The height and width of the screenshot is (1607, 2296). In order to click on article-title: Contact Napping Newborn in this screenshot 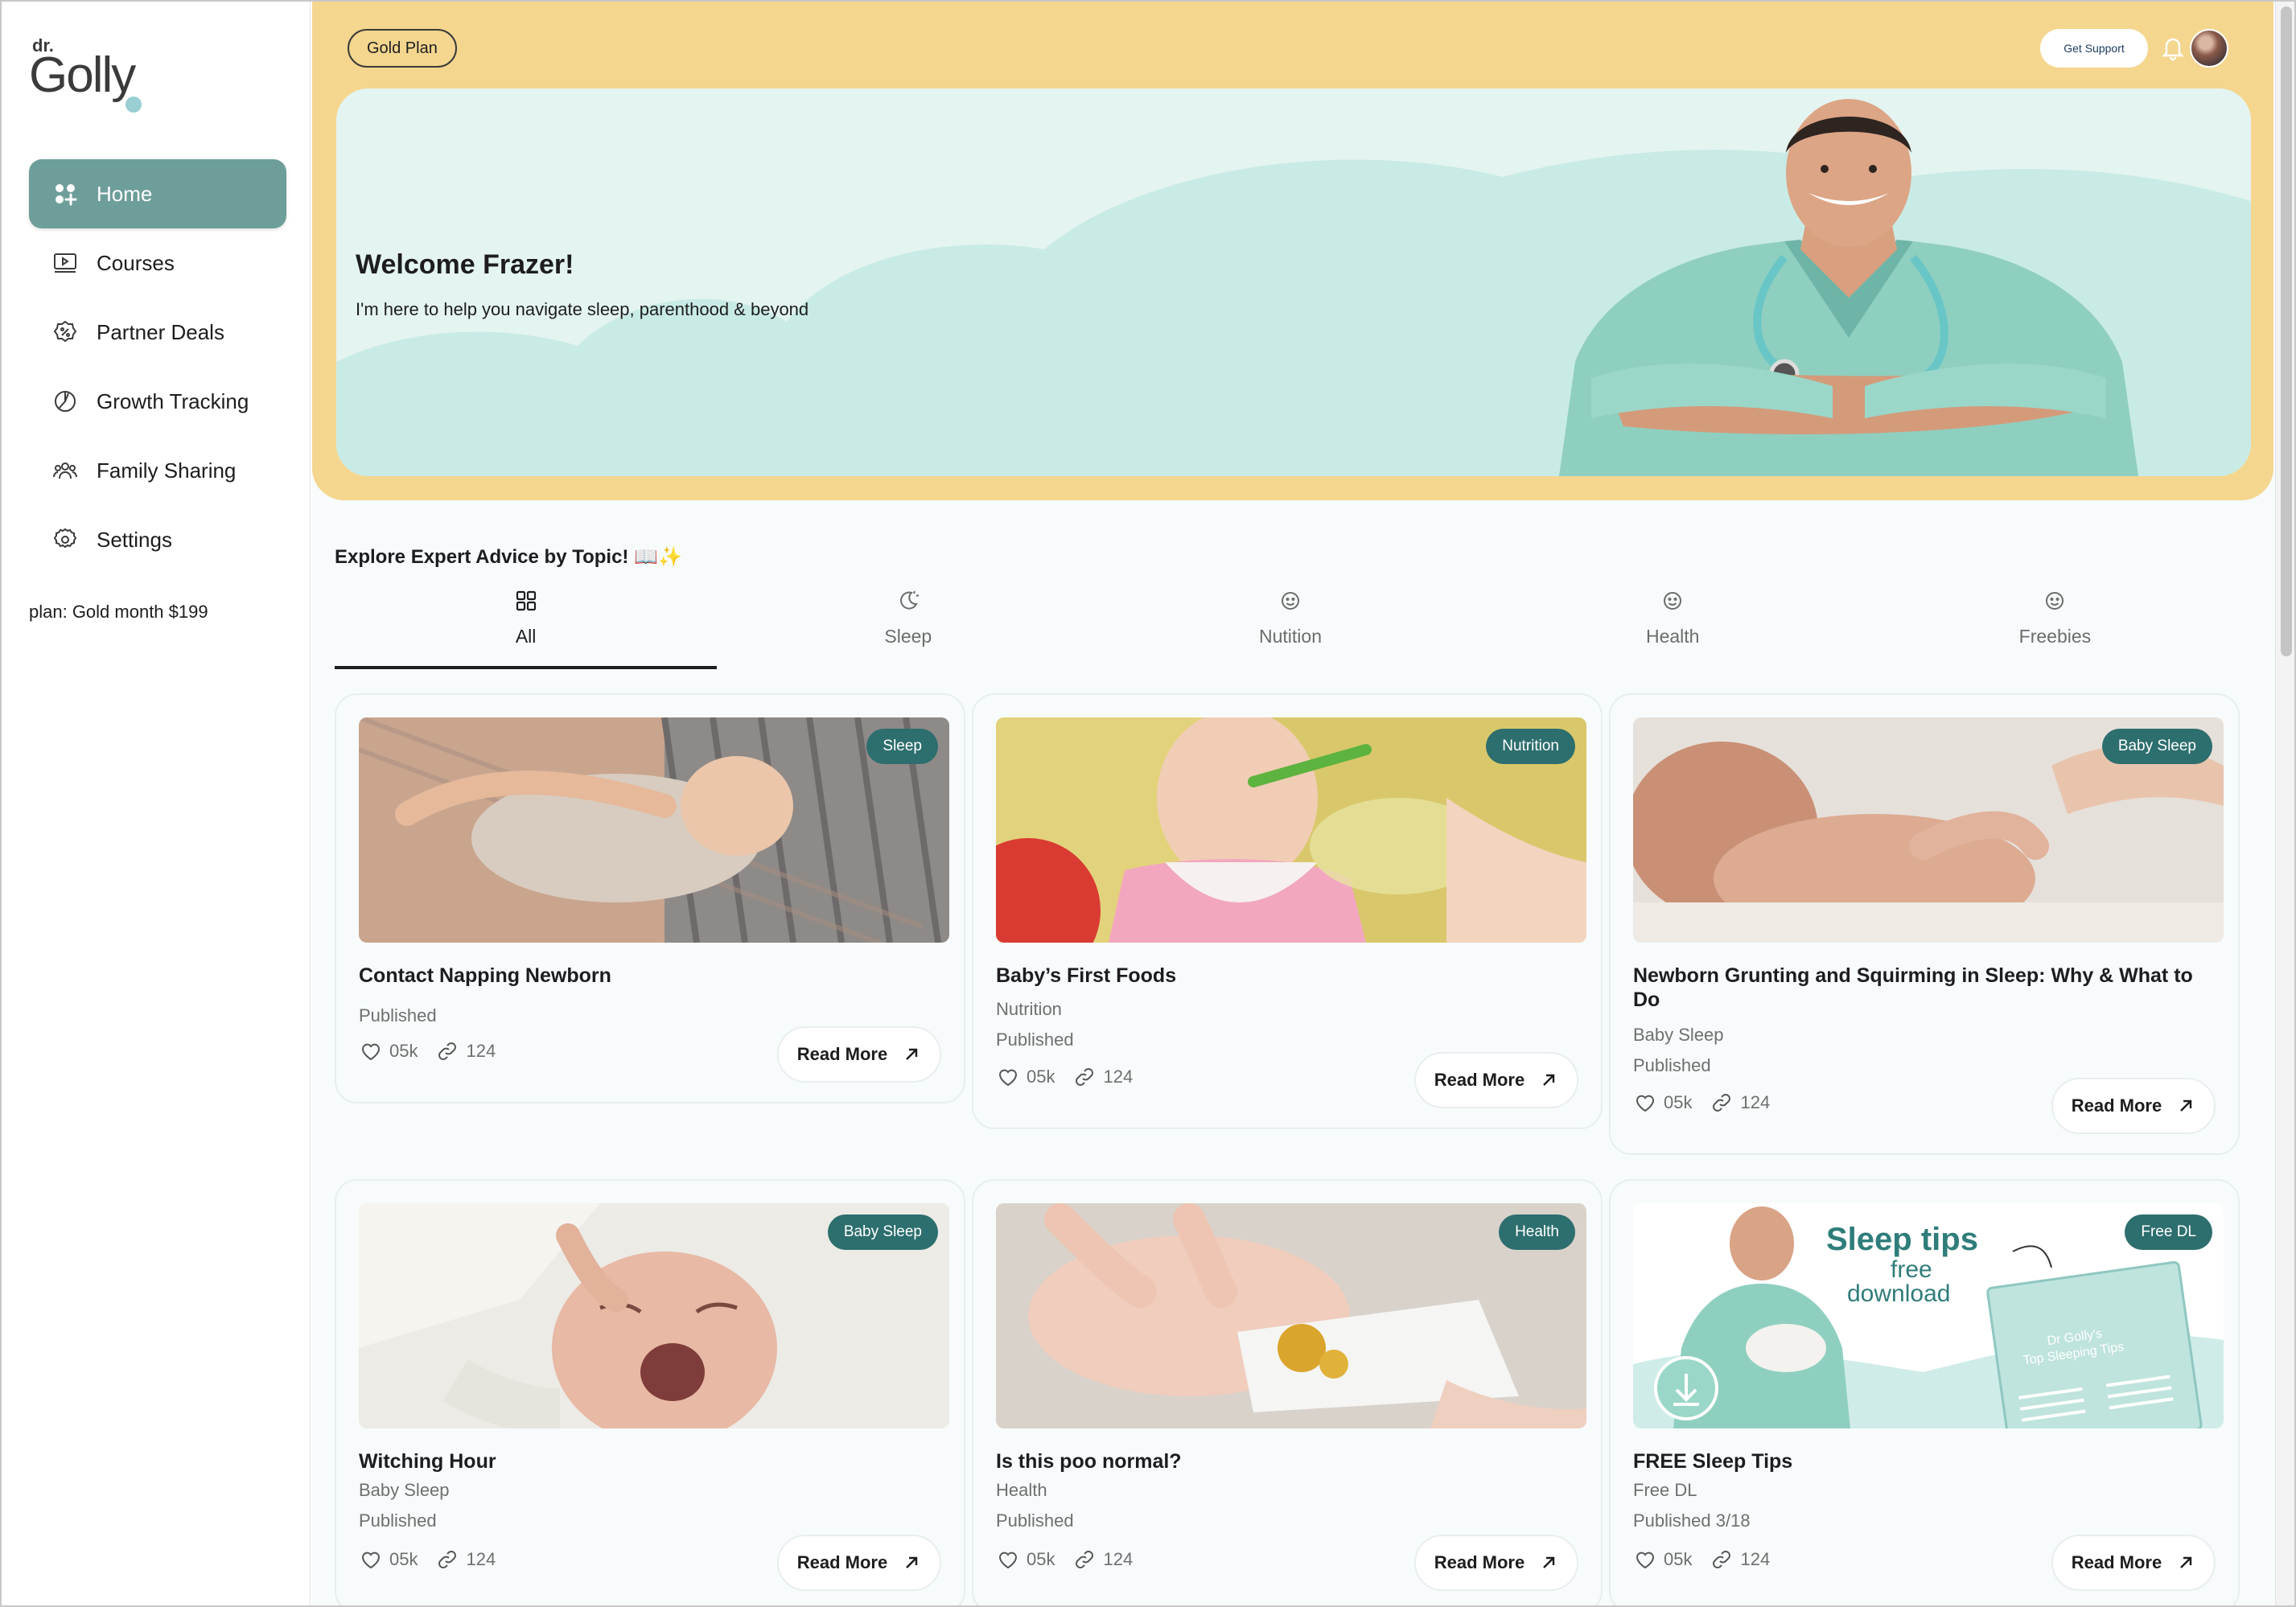, I will do `click(652, 976)`.